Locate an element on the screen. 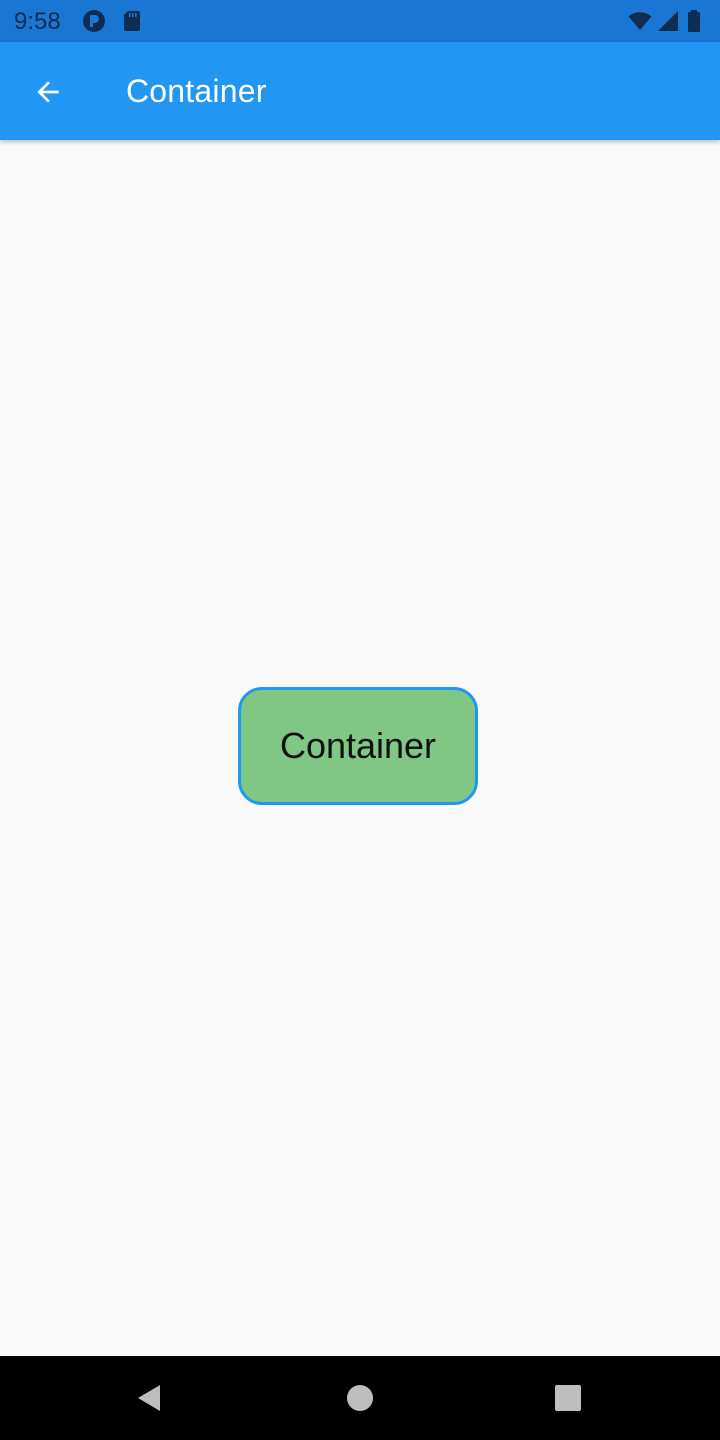 The height and width of the screenshot is (1440, 720). signal-icon is located at coordinates (668, 21).